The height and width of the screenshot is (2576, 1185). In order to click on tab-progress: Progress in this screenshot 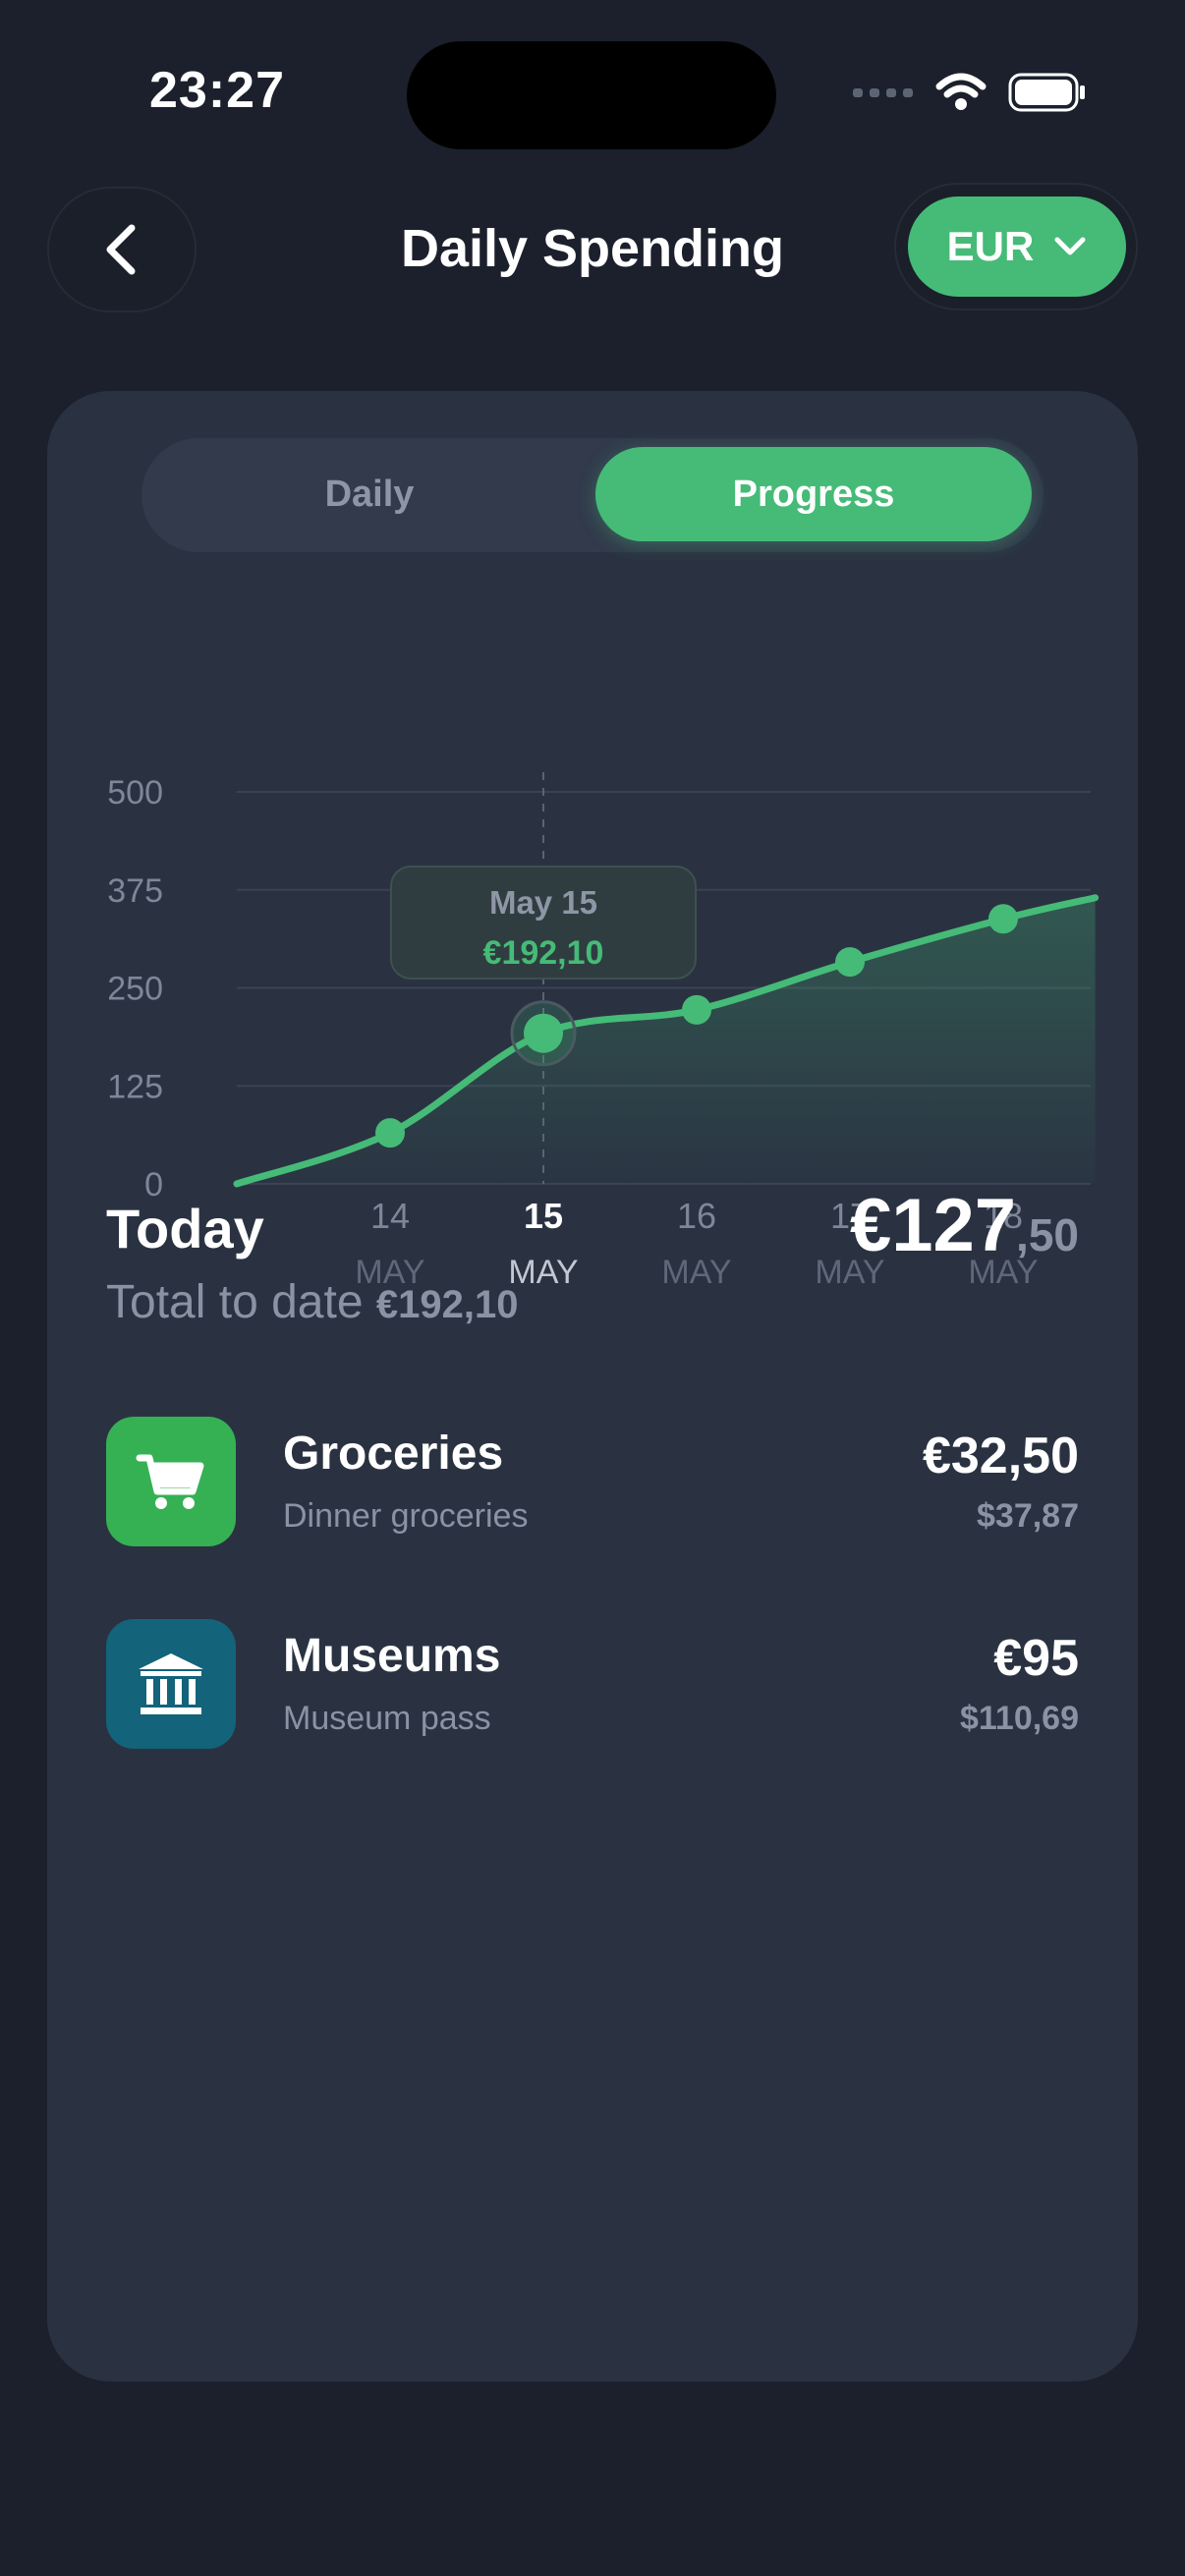, I will do `click(814, 494)`.